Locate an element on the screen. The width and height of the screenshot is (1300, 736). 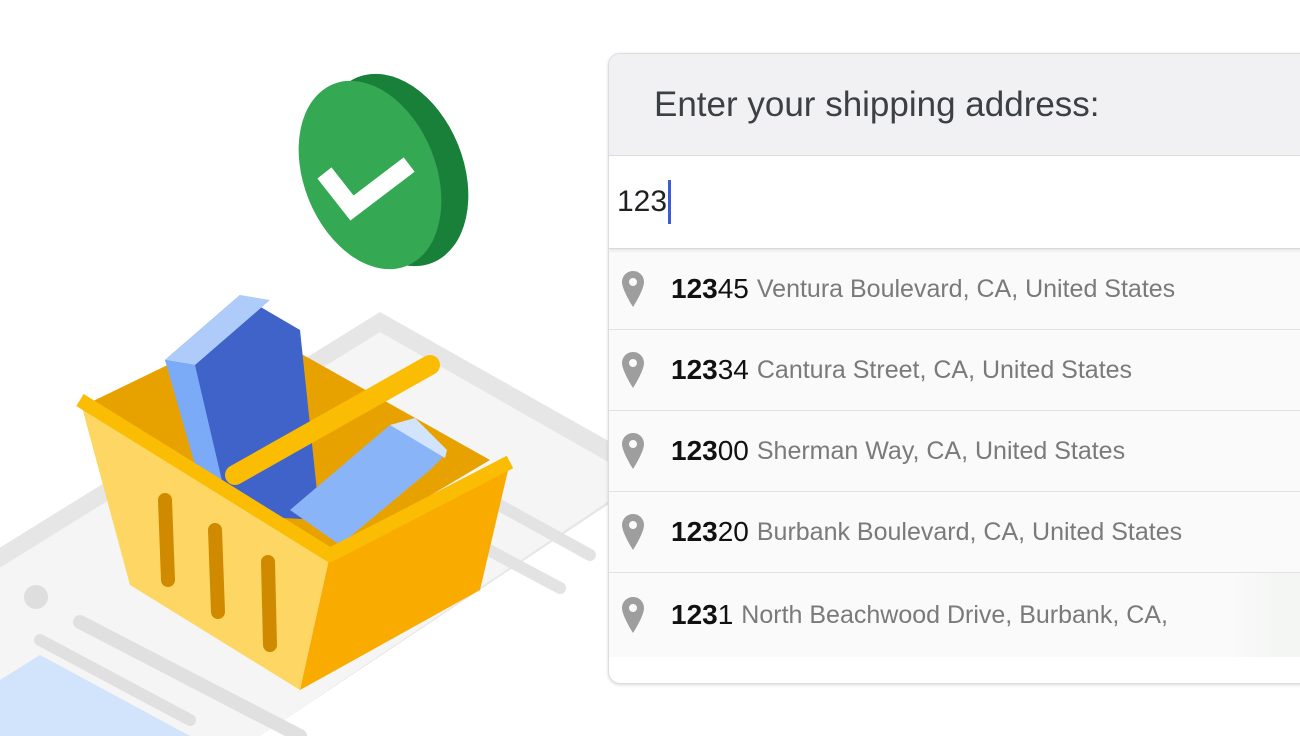
suggestion-street: Cantura Street, CA, United States is located at coordinates (944, 369).